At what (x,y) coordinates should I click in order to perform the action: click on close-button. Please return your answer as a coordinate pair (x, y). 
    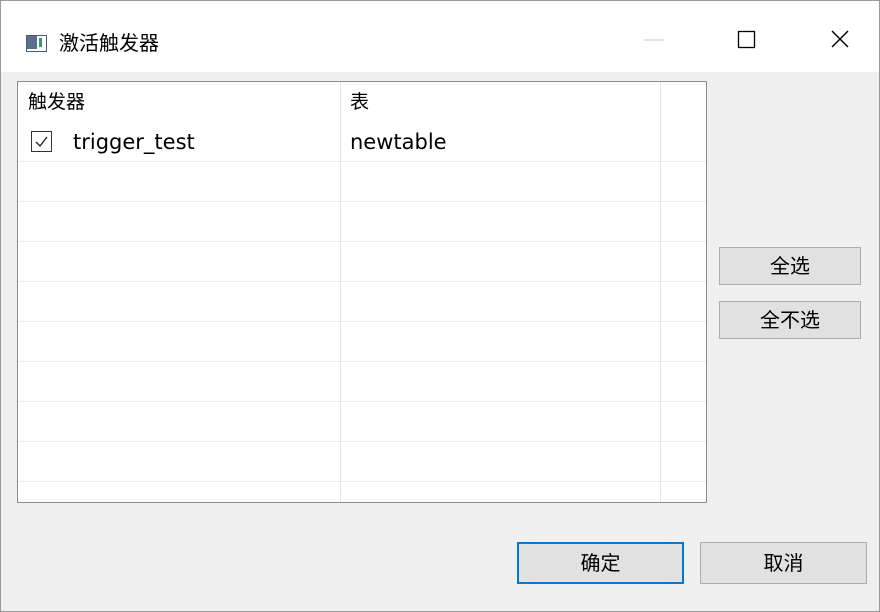
    Looking at the image, I should click on (839, 43).